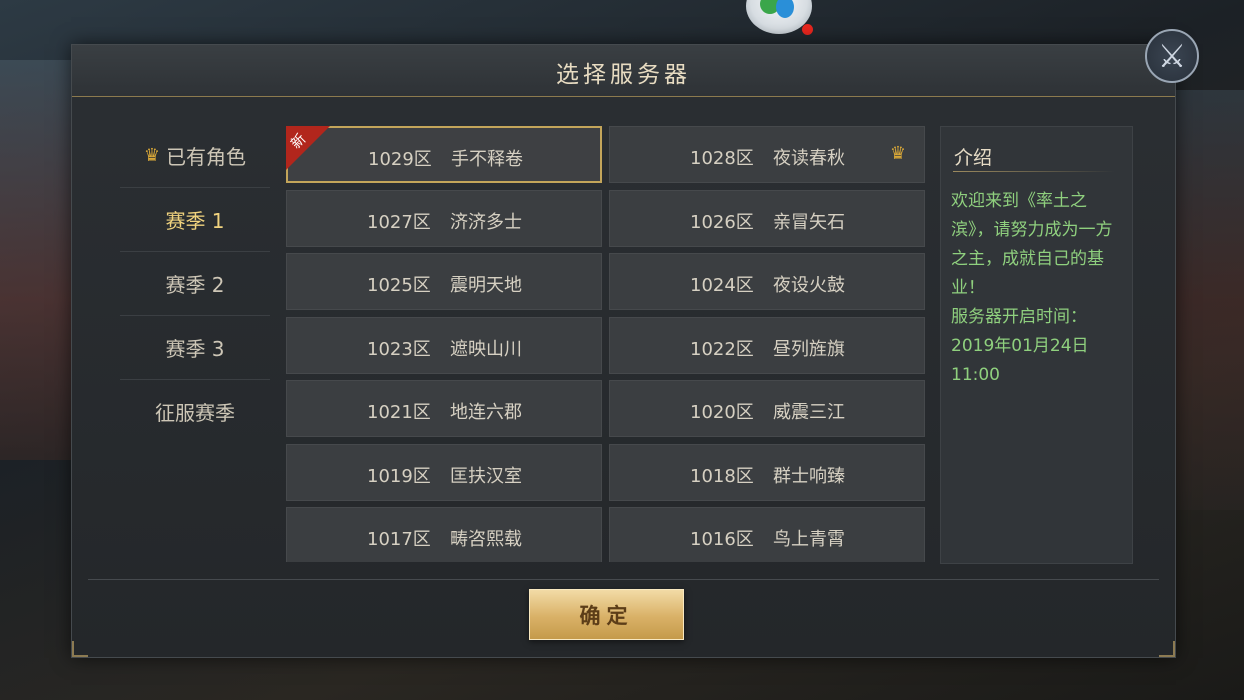  Describe the element at coordinates (767, 472) in the screenshot. I see `server-item: 1018区 群士响臻` at that location.